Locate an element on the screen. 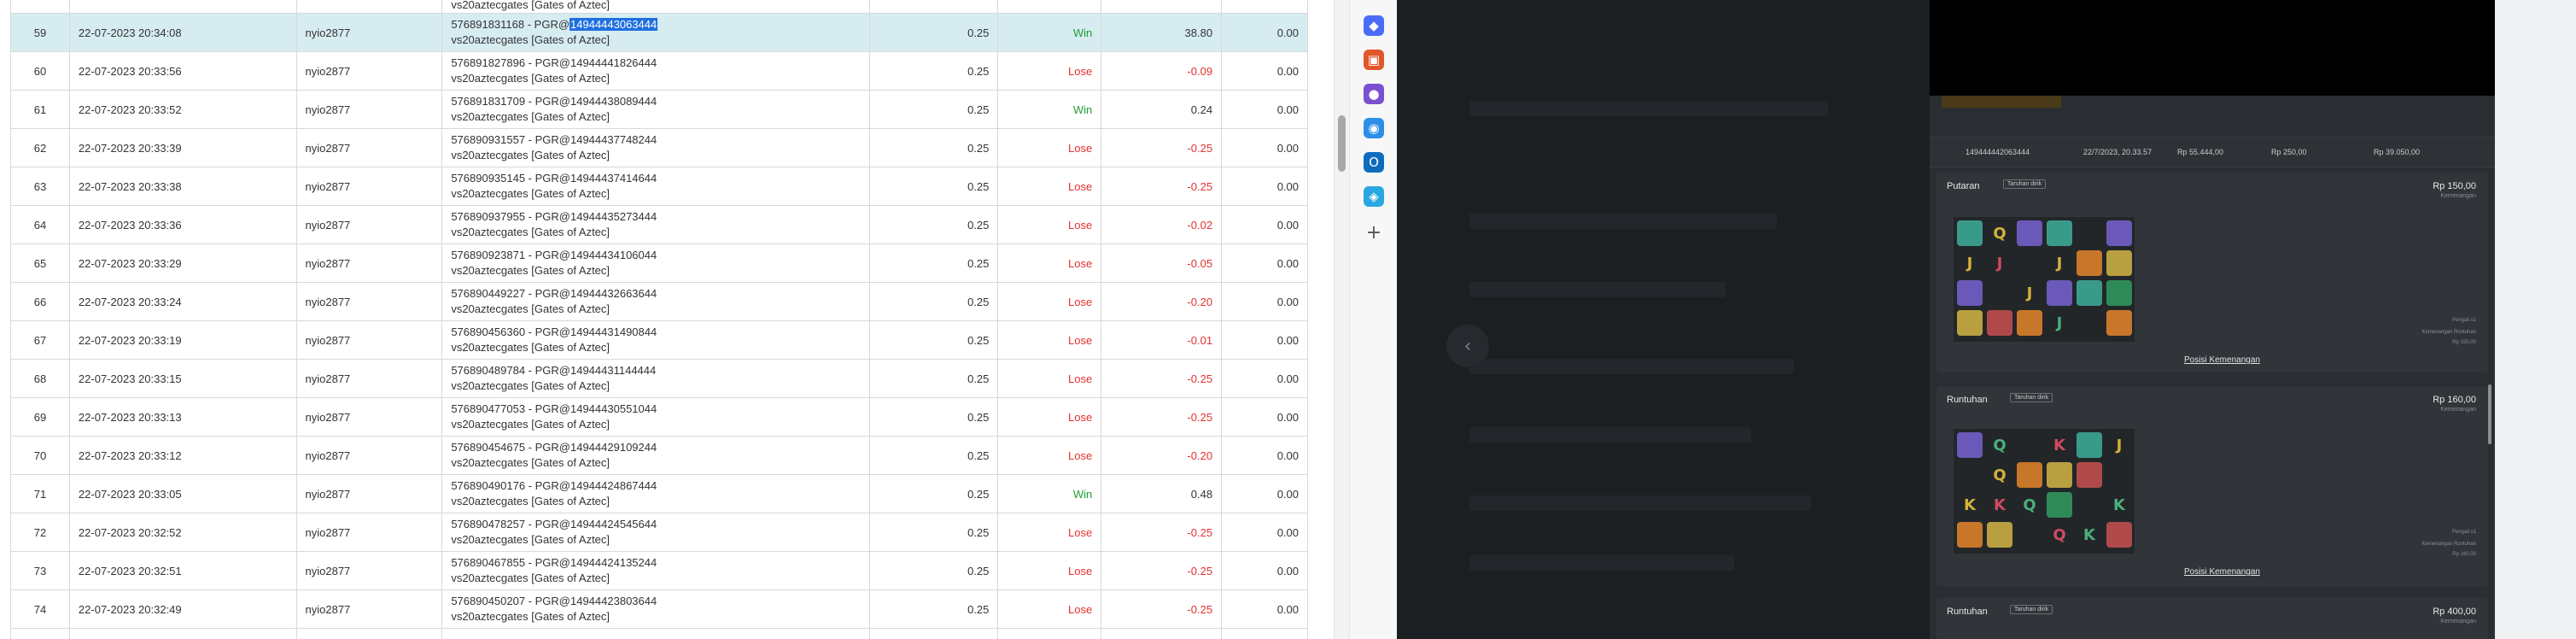  row-date: 22-07-2023 20:34:08 is located at coordinates (182, 32).